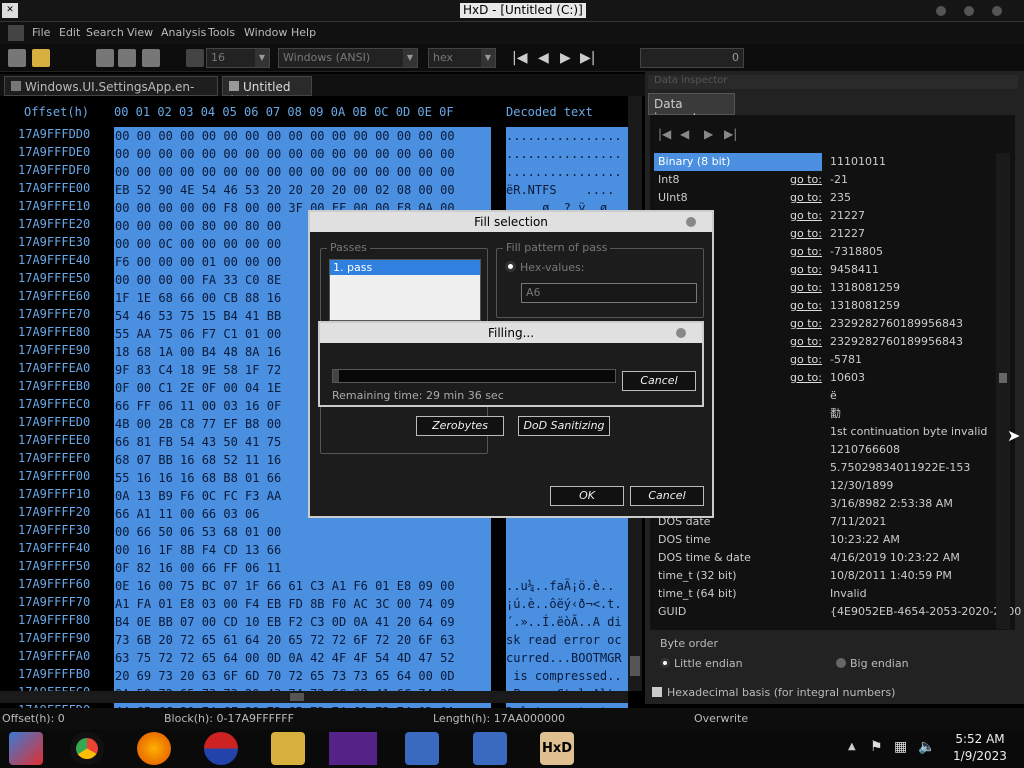 This screenshot has width=1024, height=768. I want to click on next-icon: ▶, so click(565, 58).